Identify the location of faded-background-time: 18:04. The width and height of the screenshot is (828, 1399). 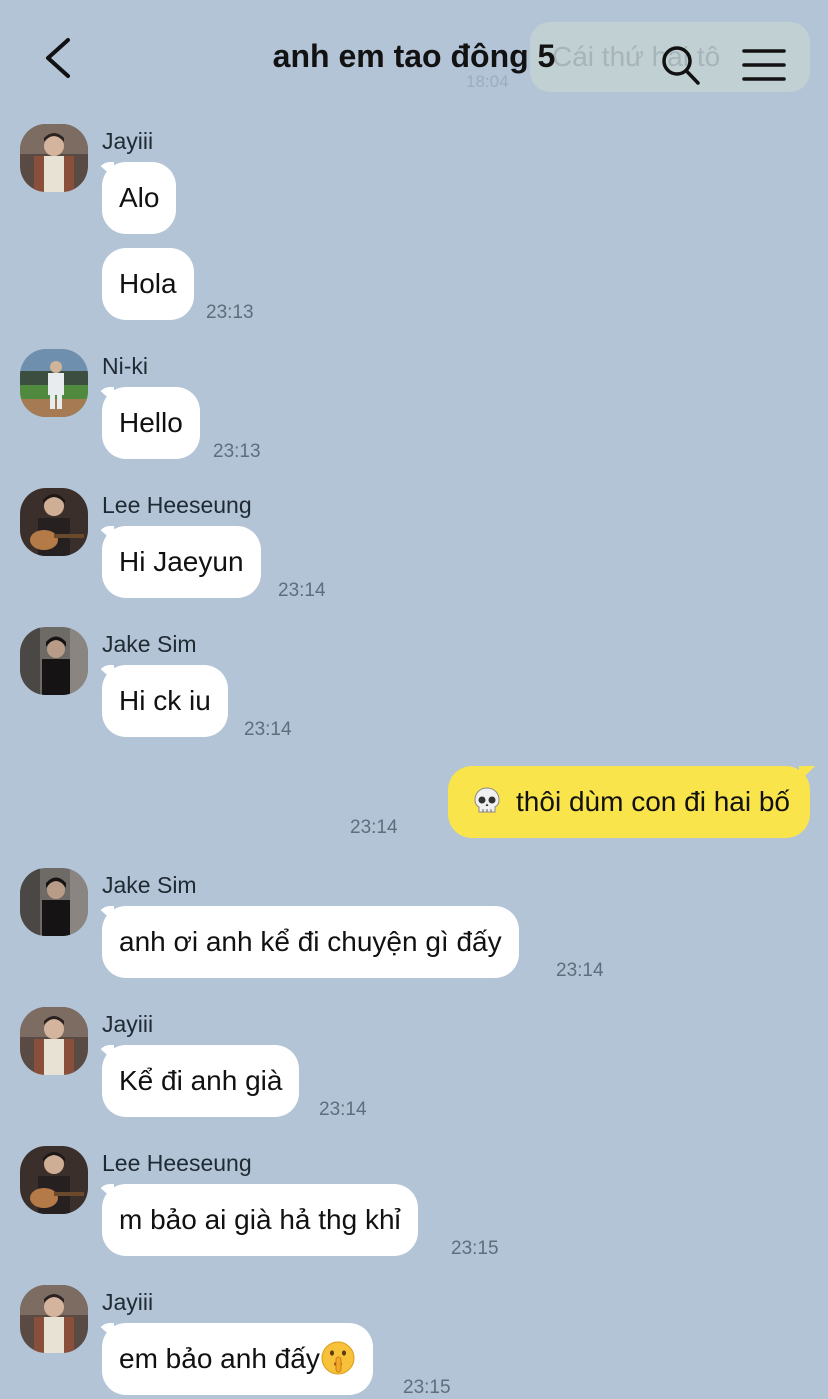
(487, 81).